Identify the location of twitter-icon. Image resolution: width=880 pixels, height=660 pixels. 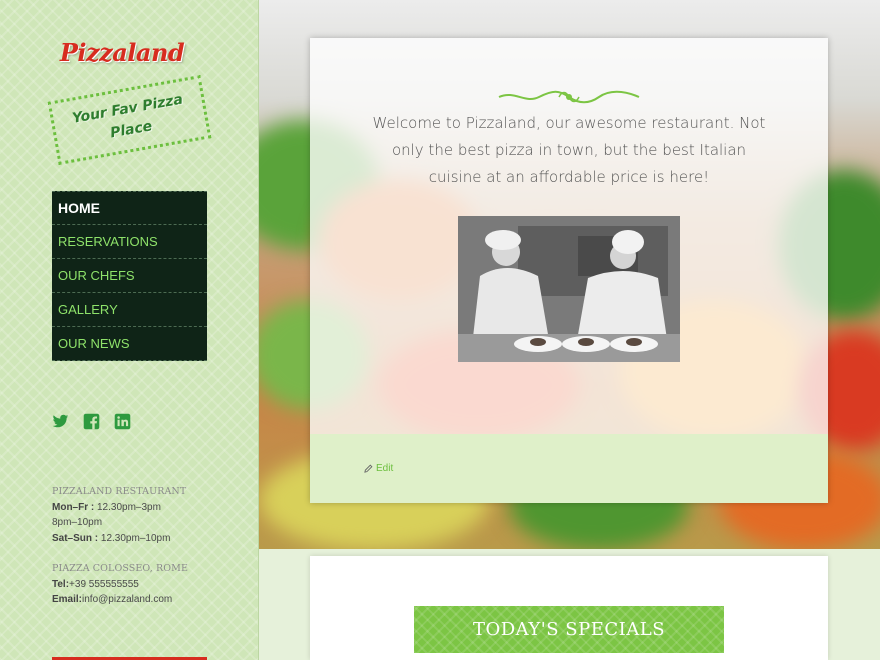
(60, 421).